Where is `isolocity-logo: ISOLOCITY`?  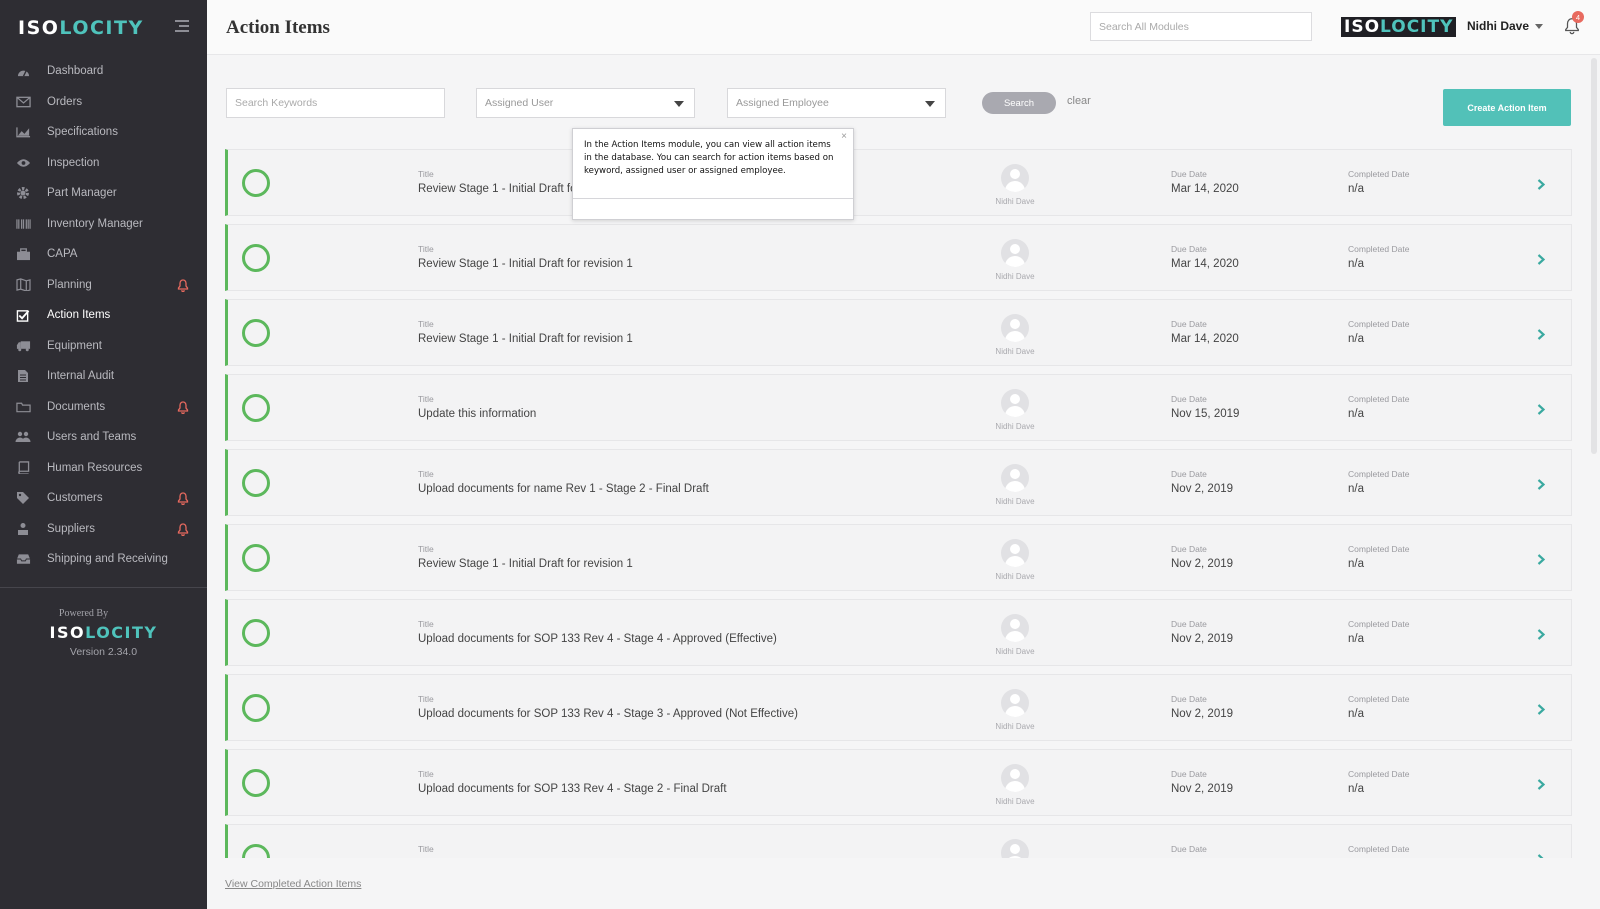
isolocity-logo: ISOLOCITY is located at coordinates (81, 28).